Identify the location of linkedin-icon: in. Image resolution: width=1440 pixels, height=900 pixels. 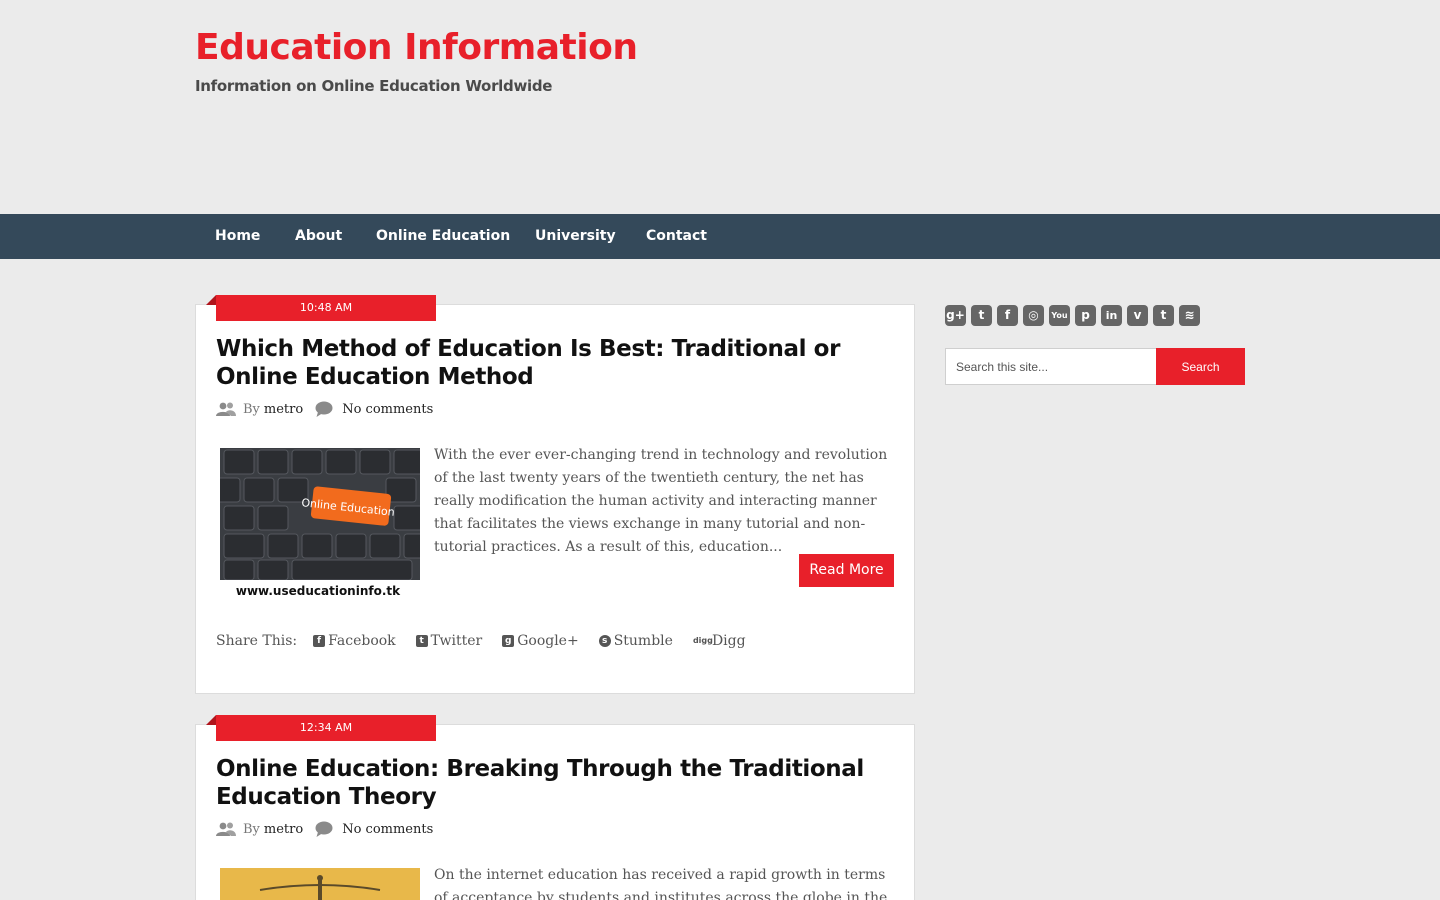
(1111, 315).